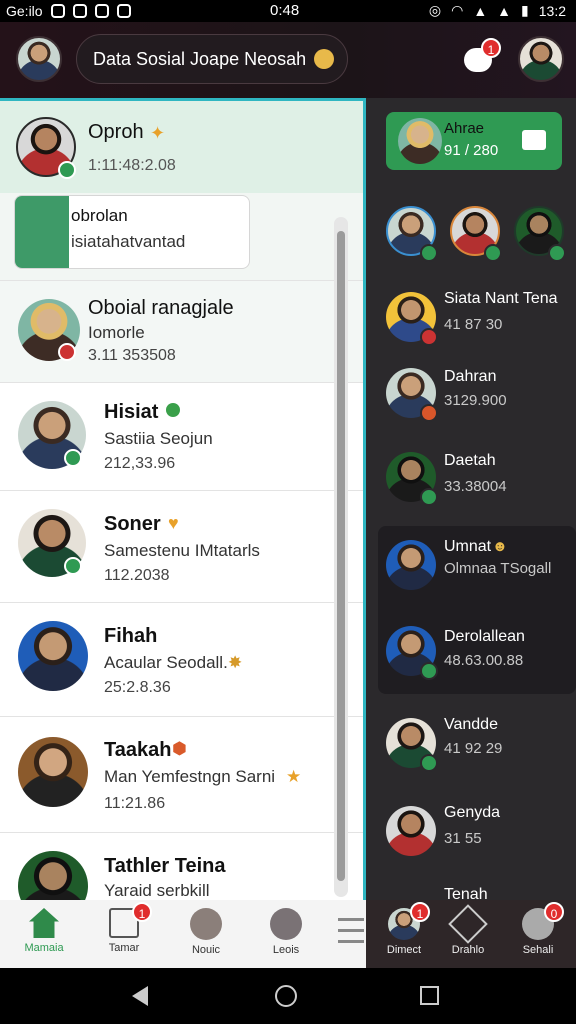 Image resolution: width=576 pixels, height=1024 pixels. Describe the element at coordinates (504, 10) in the screenshot. I see `signal2-icon: ▲` at that location.